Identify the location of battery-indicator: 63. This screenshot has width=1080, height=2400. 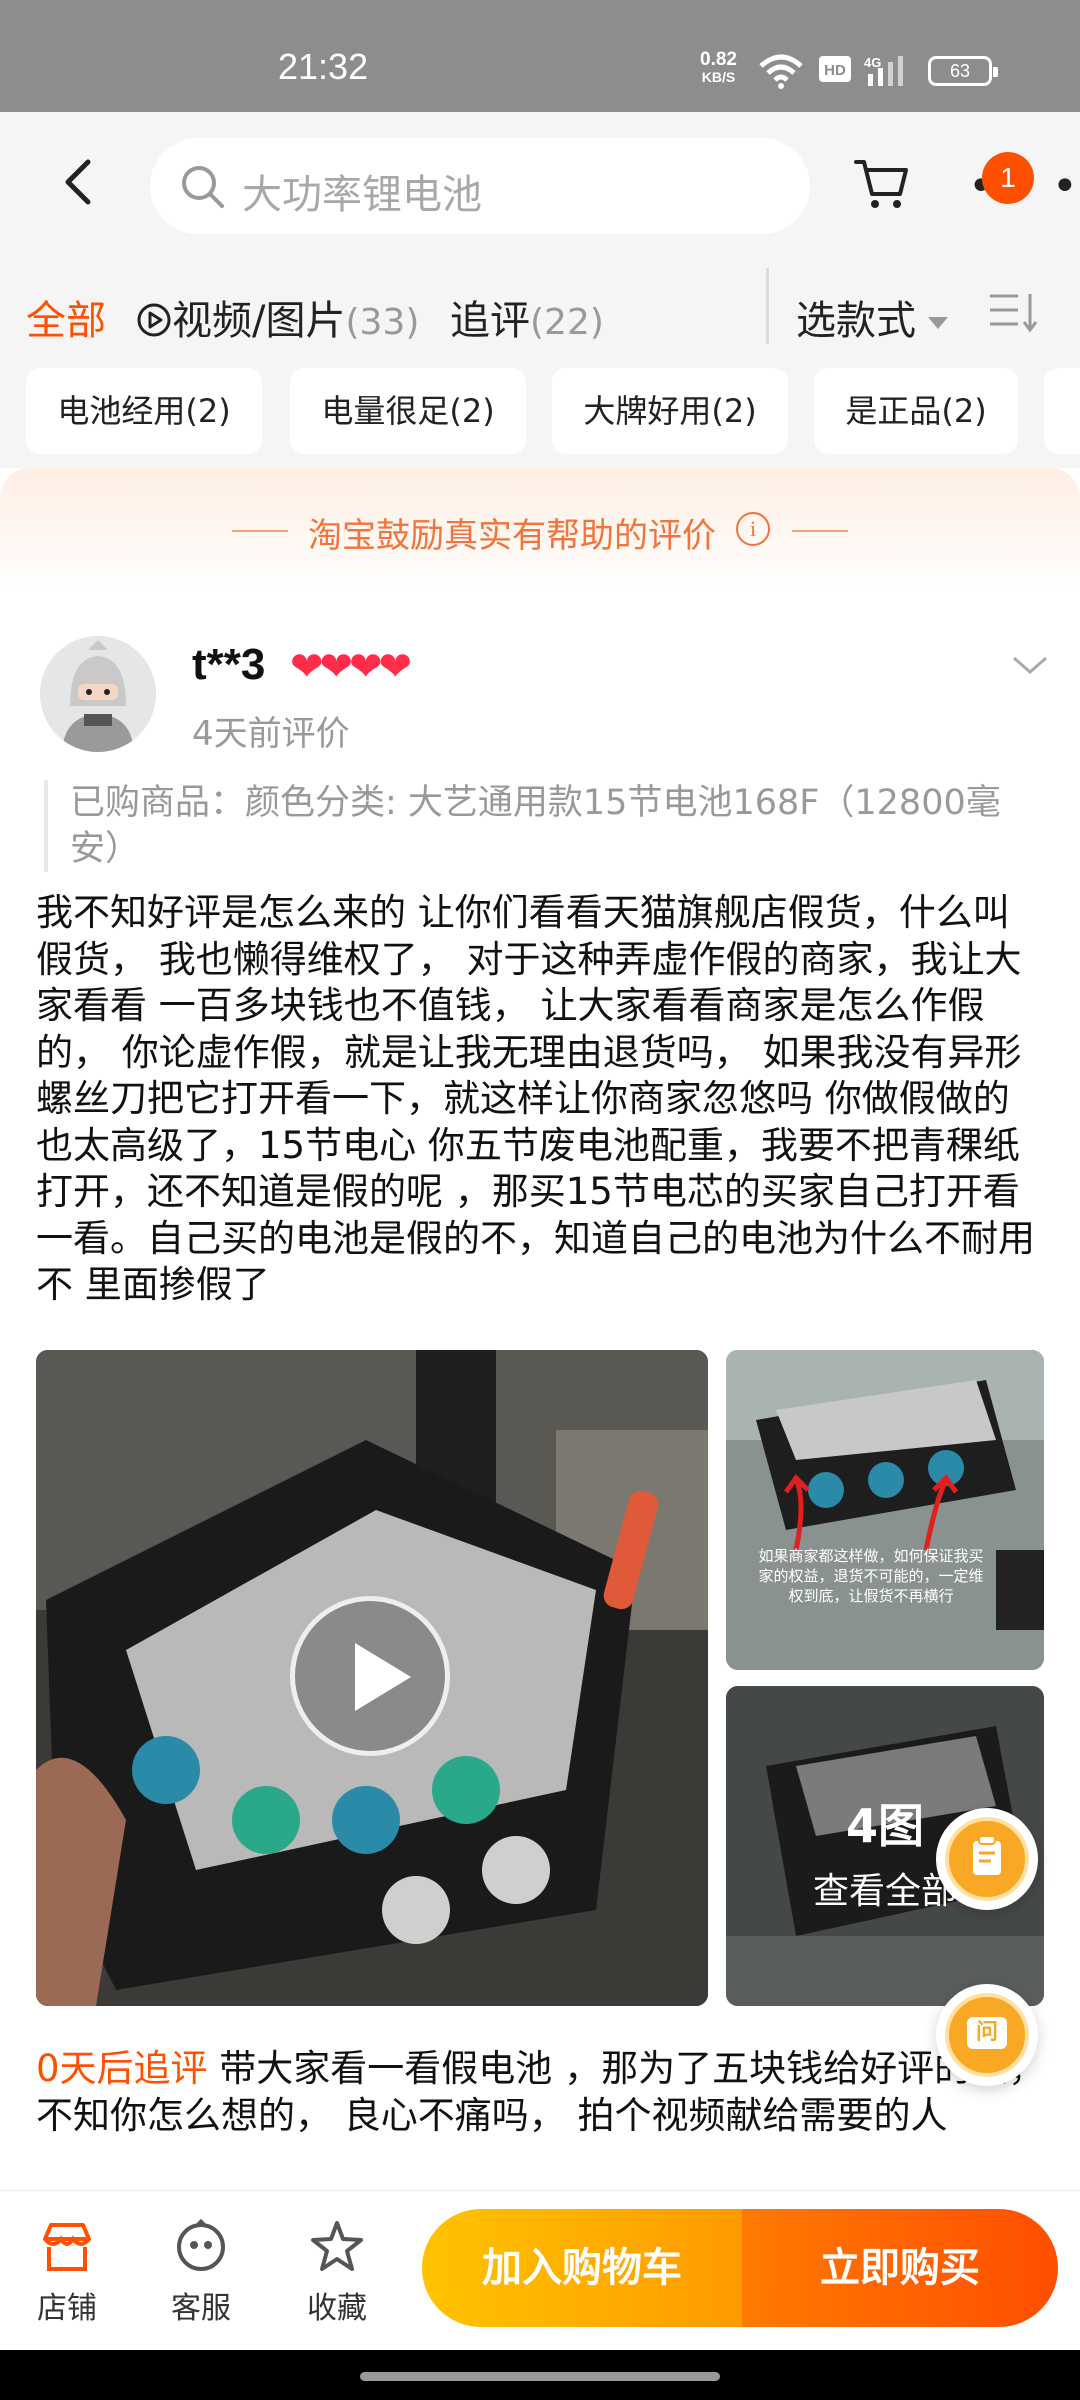
(963, 71).